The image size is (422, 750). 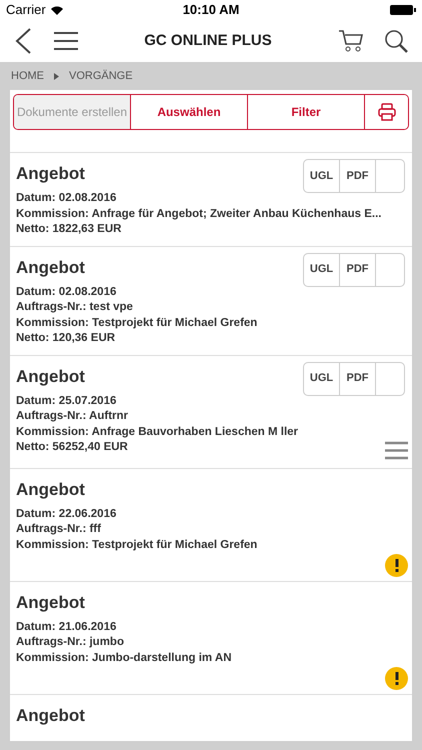 I want to click on document-detail: Datum: 21.06.2016, so click(x=66, y=627).